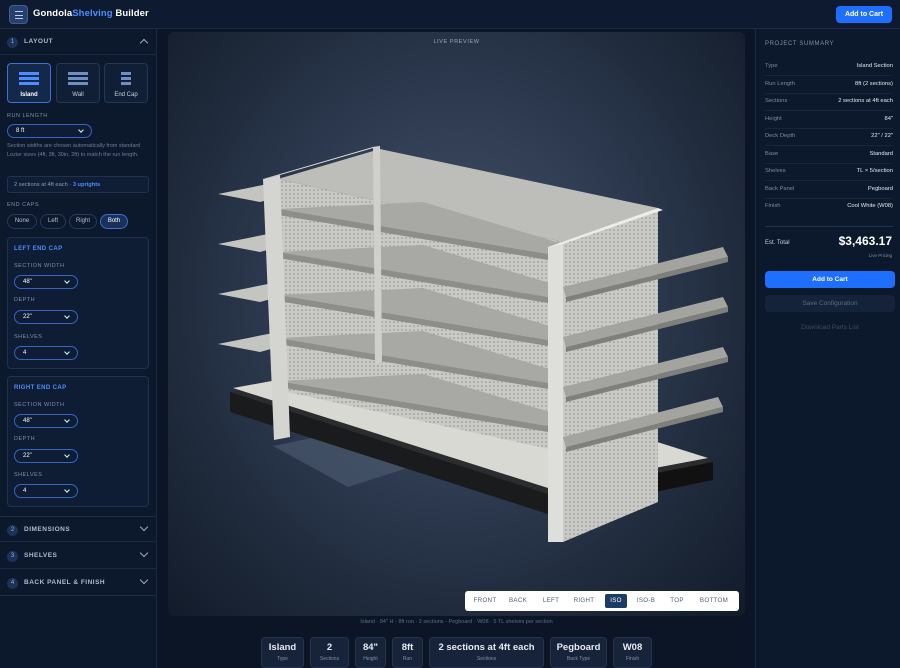 This screenshot has height=668, width=900. Describe the element at coordinates (46, 282) in the screenshot. I see `left-cap-width-select: 48"` at that location.